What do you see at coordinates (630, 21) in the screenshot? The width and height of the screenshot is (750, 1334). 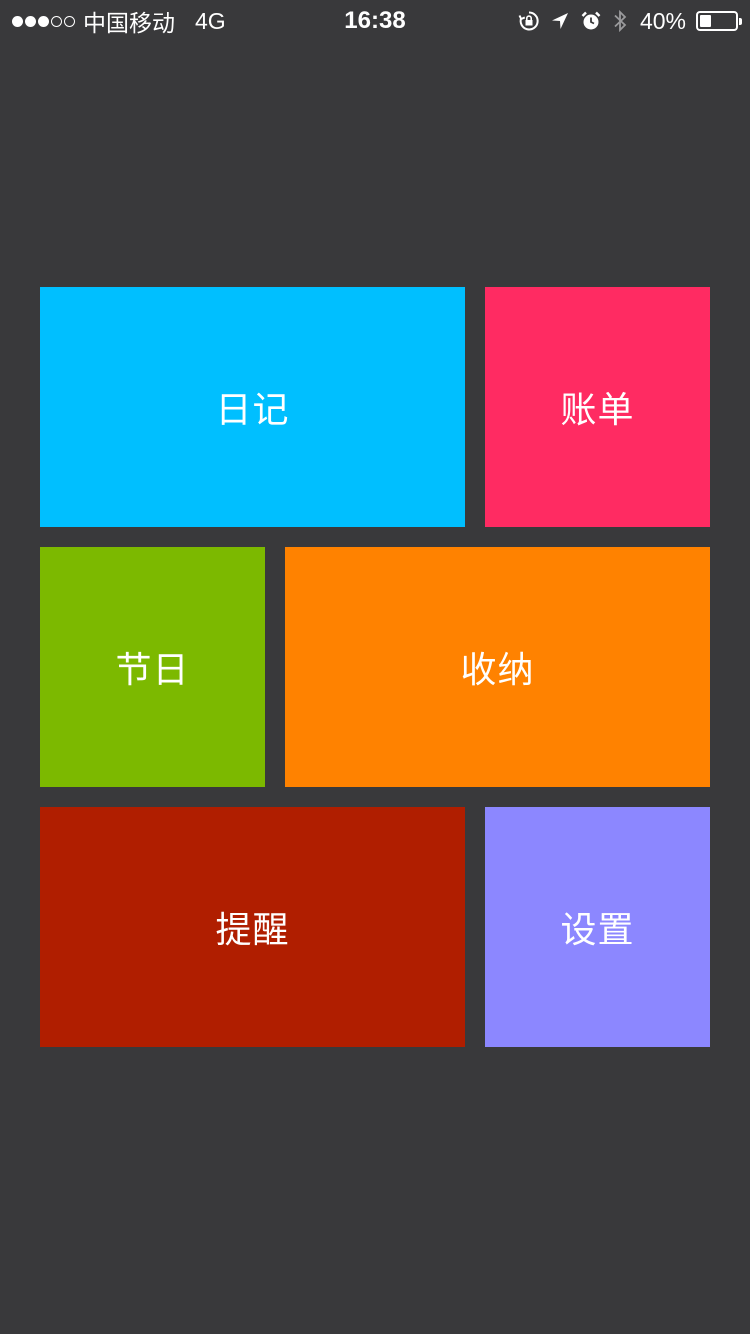 I see `status-right: 40%` at bounding box center [630, 21].